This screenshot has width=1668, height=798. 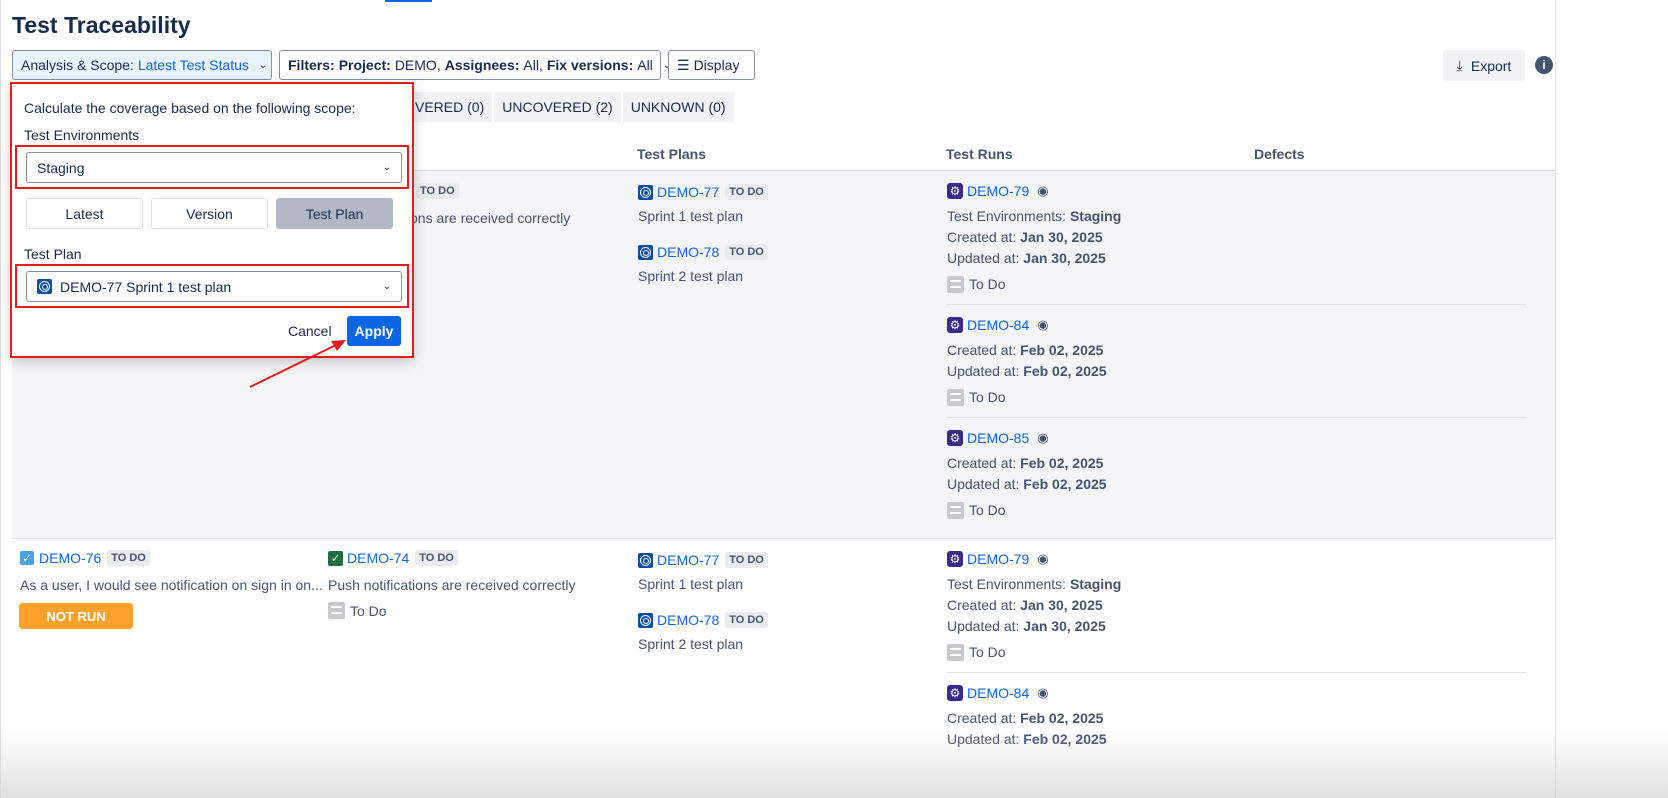 I want to click on annotation-arrow, so click(x=297, y=364).